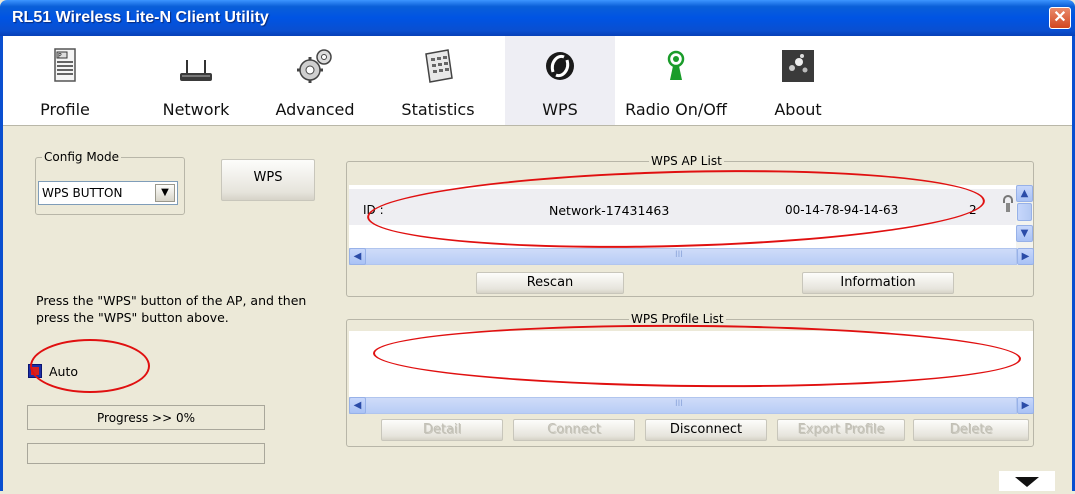 The height and width of the screenshot is (494, 1075). I want to click on network-icon, so click(196, 70).